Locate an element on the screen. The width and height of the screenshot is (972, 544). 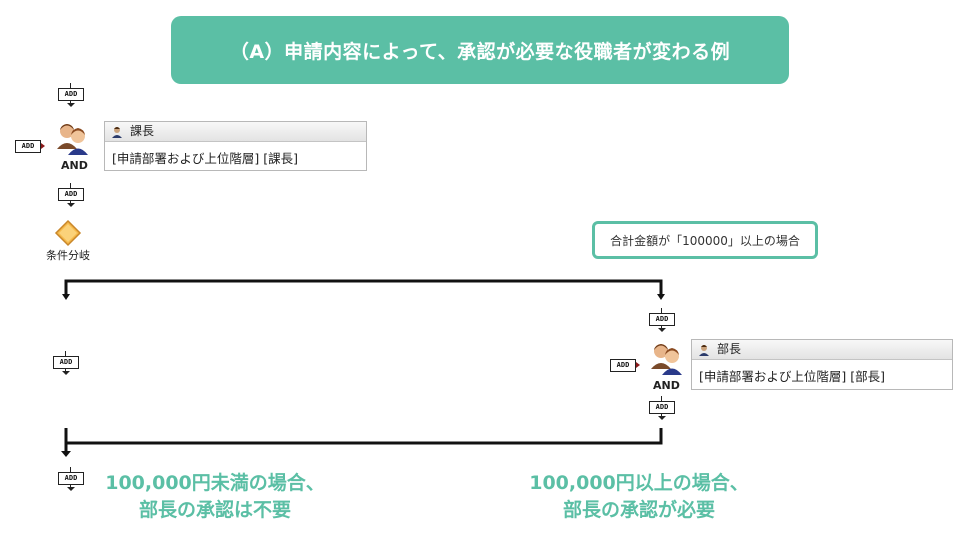
branch-merge-line is located at coordinates (363, 436).